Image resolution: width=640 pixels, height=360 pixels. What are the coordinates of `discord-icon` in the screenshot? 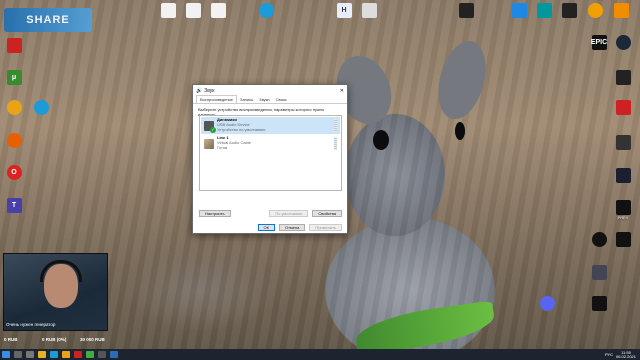 It's located at (547, 303).